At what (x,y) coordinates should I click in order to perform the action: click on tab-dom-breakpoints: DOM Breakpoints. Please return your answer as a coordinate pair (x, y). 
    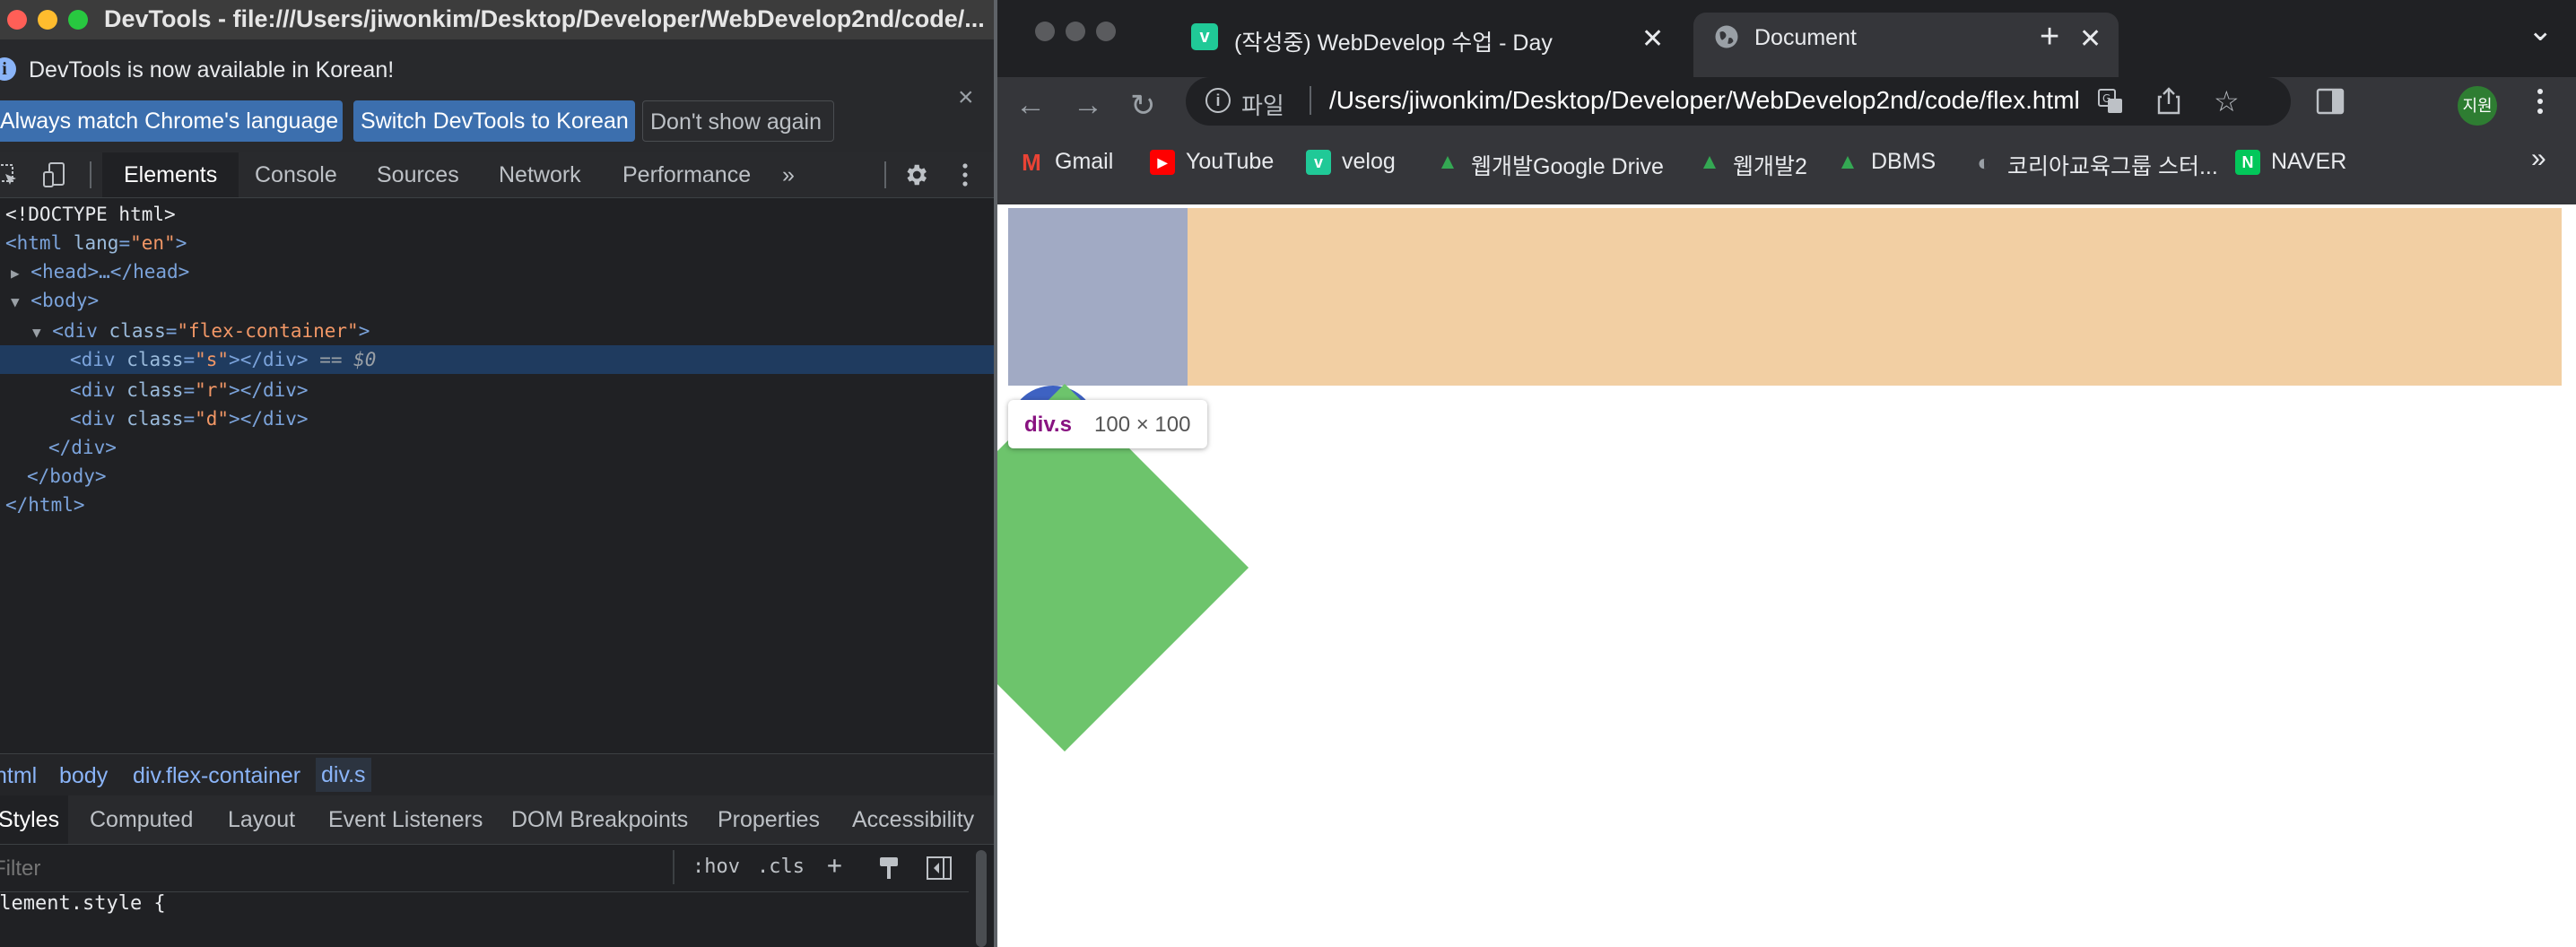
    Looking at the image, I should click on (599, 819).